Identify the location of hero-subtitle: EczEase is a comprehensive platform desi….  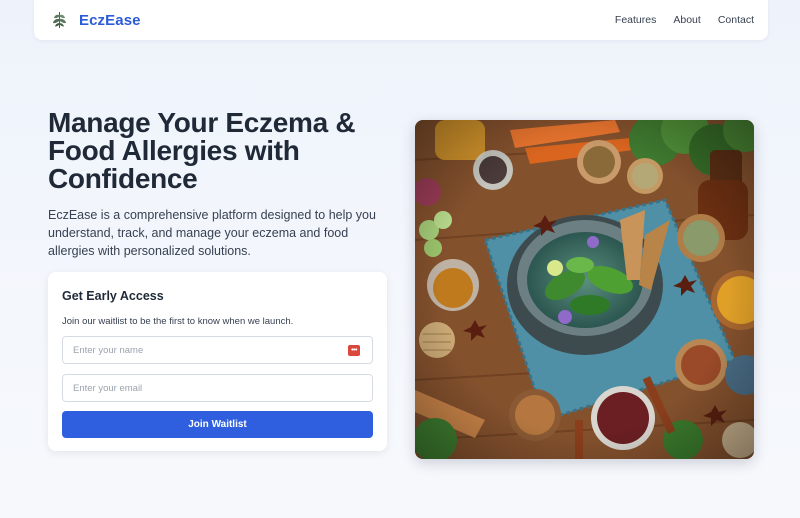
(212, 233).